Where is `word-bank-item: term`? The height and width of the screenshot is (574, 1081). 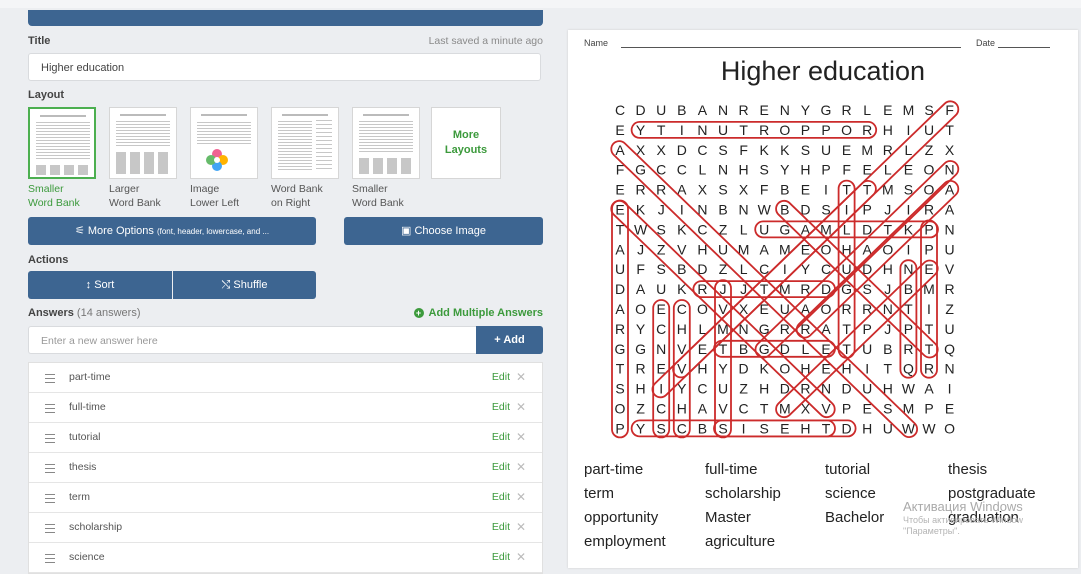
word-bank-item: term is located at coordinates (599, 493).